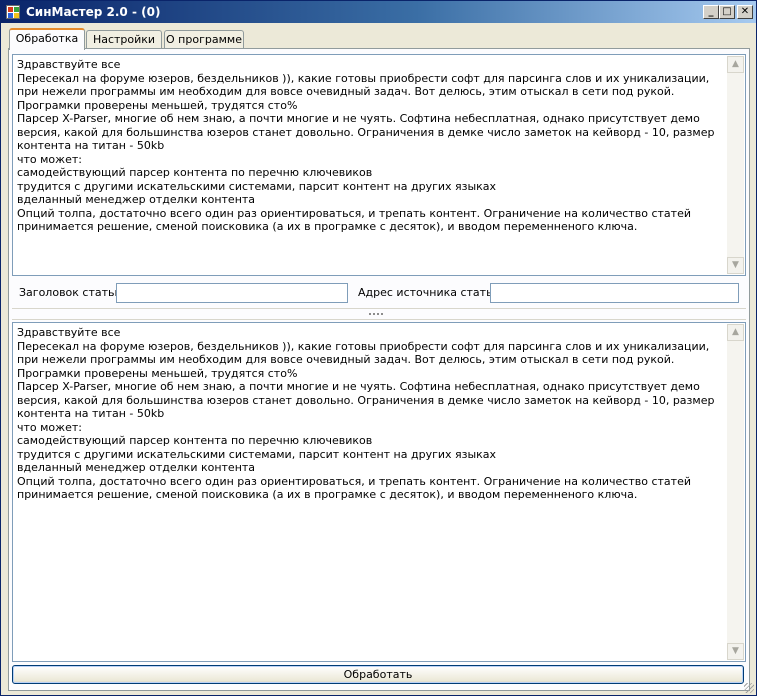 The image size is (757, 696). I want to click on tab-settings: Настройки, so click(124, 39).